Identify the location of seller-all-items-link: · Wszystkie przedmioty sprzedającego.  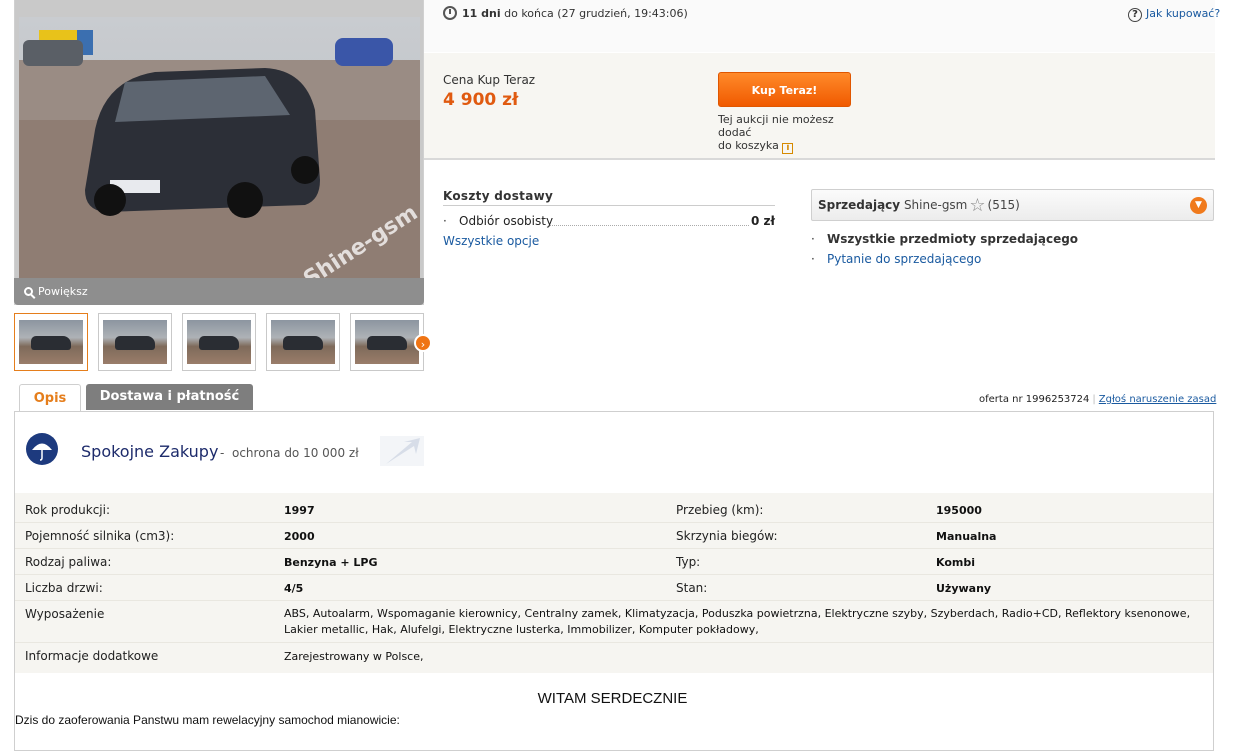
(944, 239).